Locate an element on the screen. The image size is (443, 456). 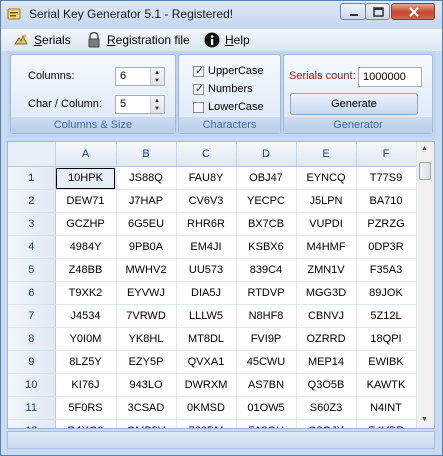
columns-spinner: 6 ▲ ▼ is located at coordinates (140, 76).